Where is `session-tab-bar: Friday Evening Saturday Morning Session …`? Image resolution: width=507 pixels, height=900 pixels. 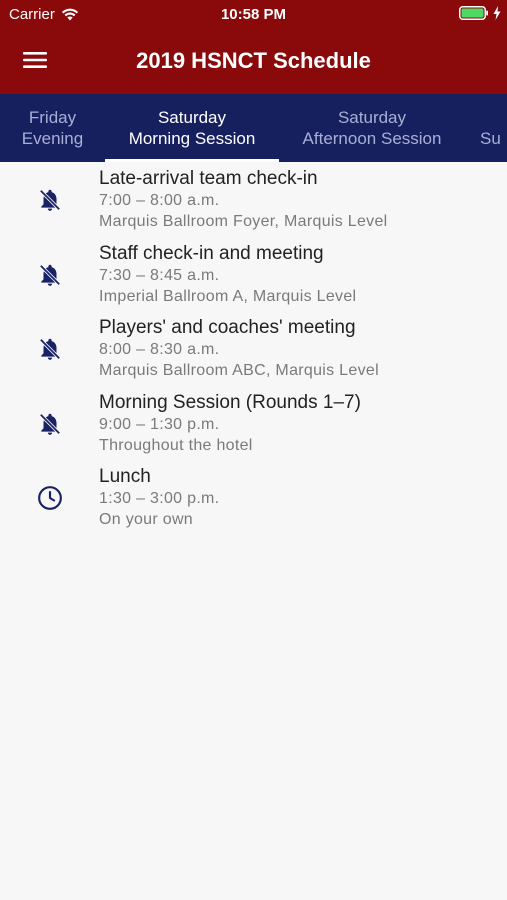 session-tab-bar: Friday Evening Saturday Morning Session … is located at coordinates (253, 128).